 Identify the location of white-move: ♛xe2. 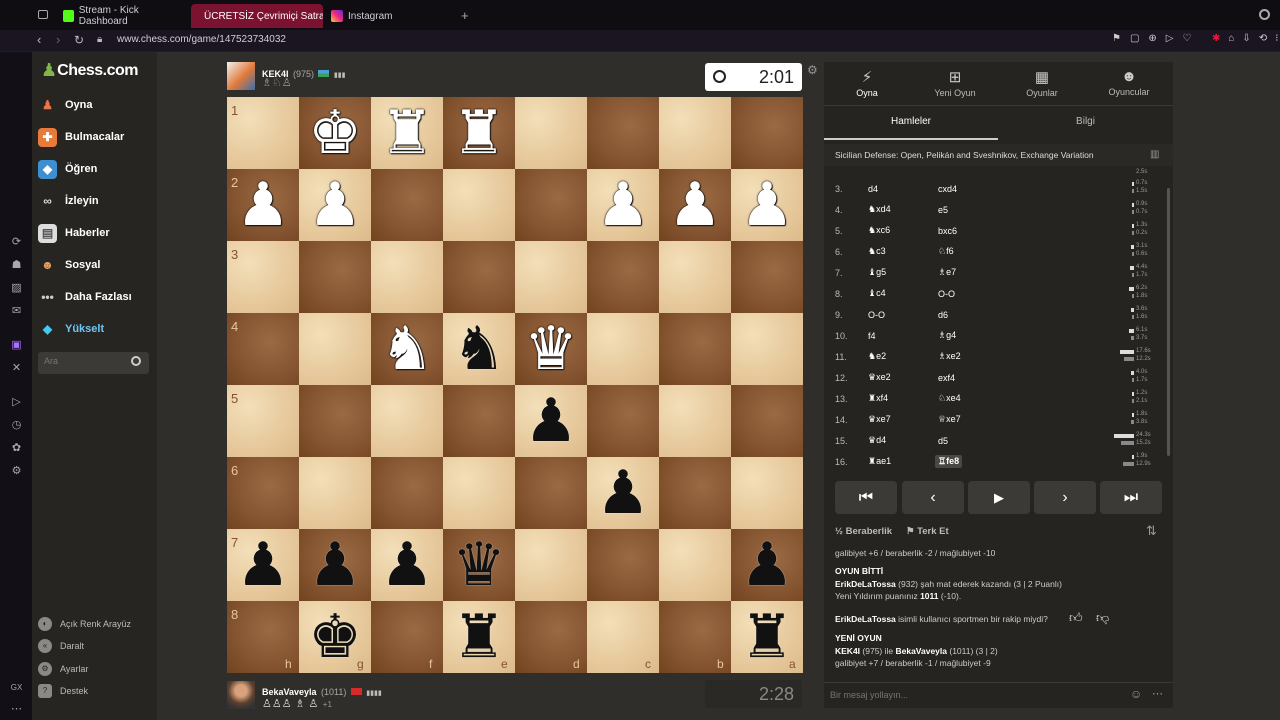
(879, 377).